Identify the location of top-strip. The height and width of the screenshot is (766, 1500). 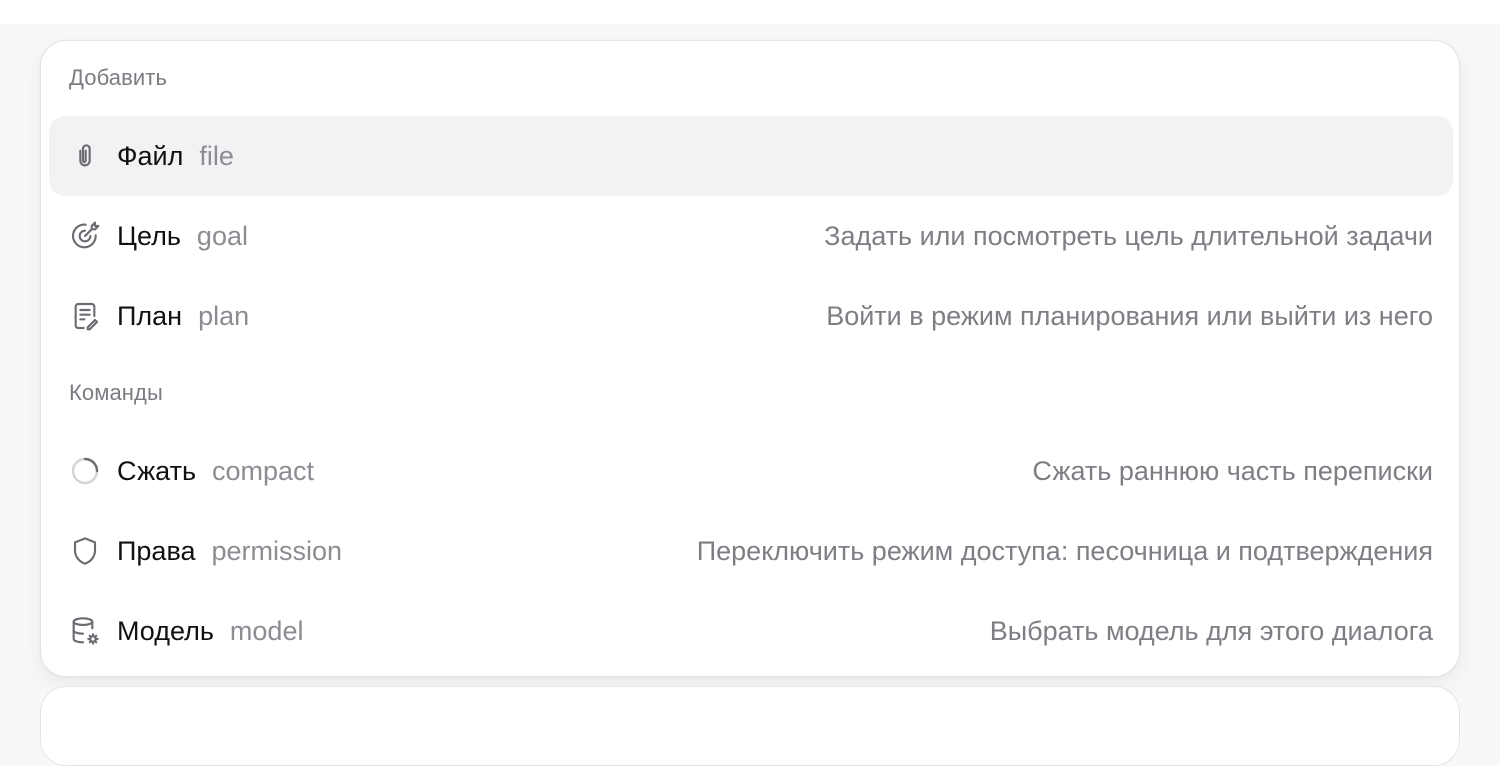
(750, 12).